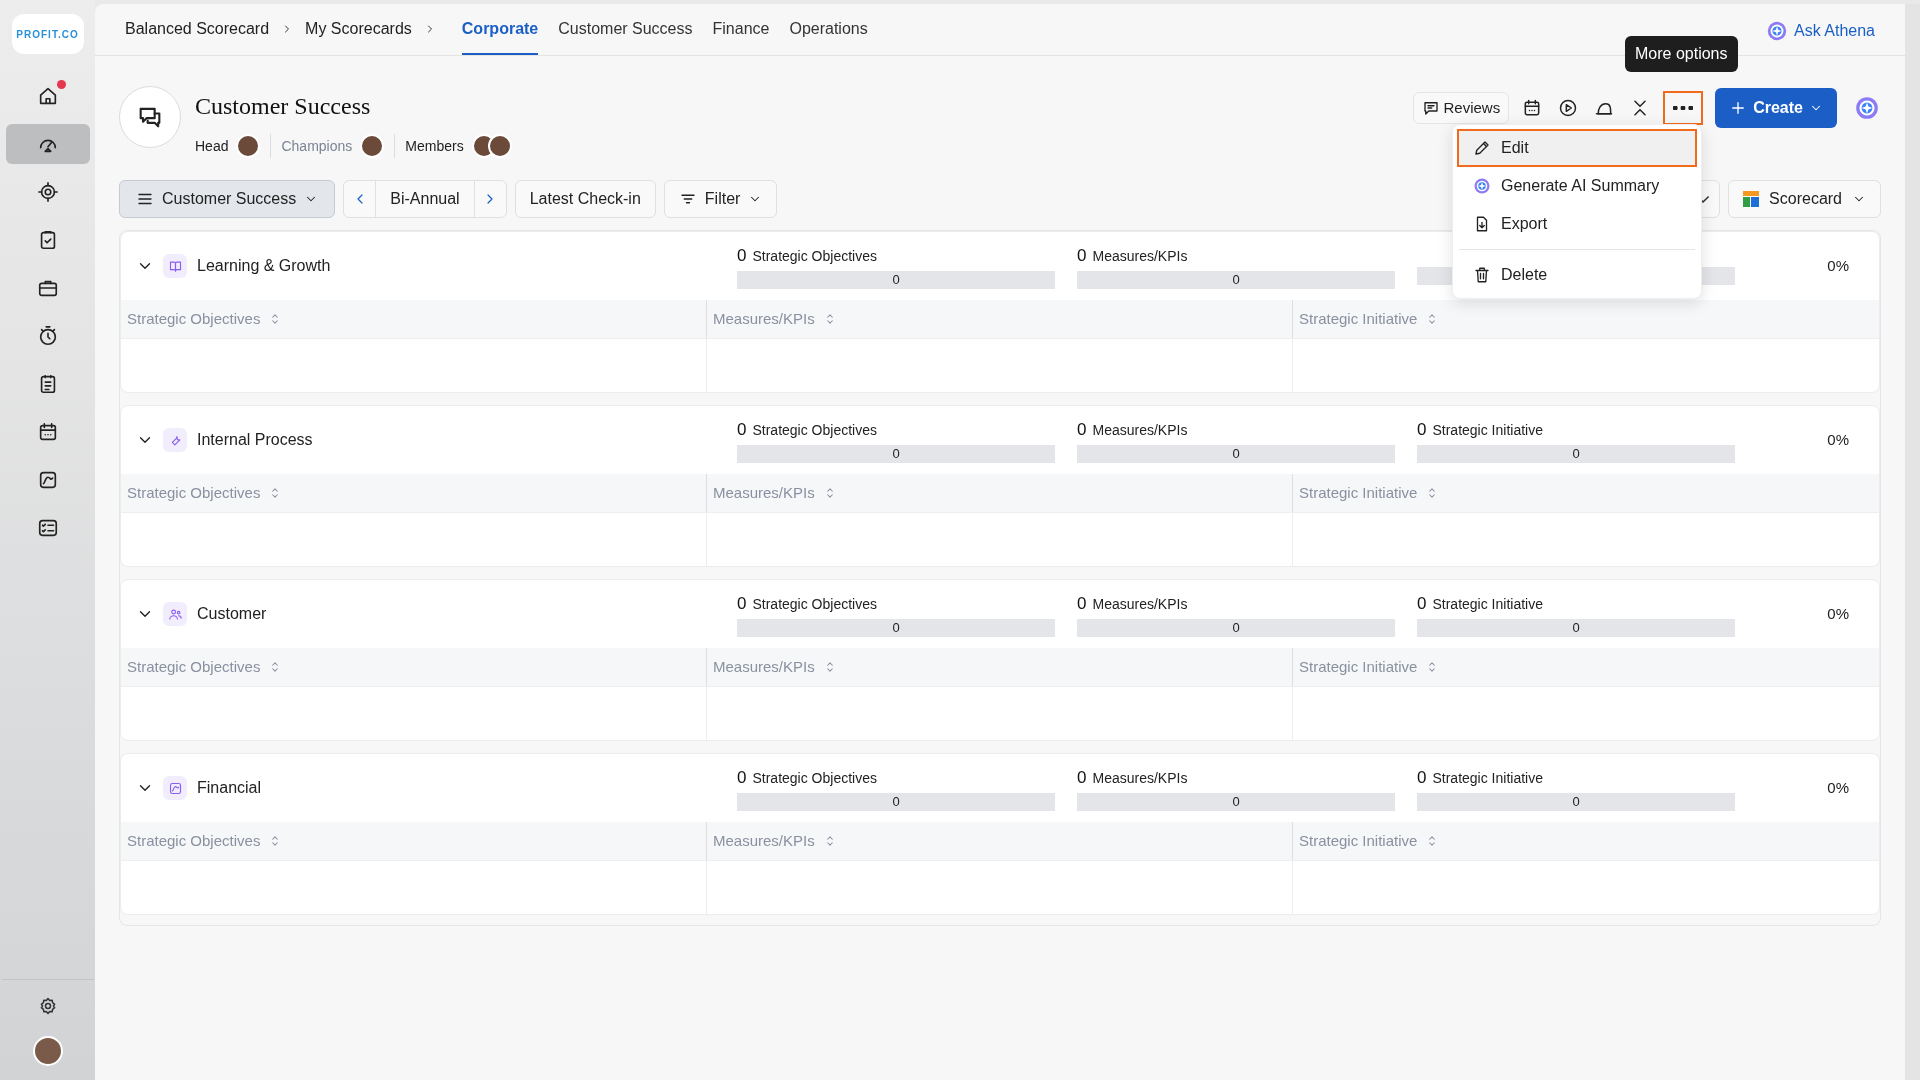  Describe the element at coordinates (1577, 275) in the screenshot. I see `menu-item: Delete` at that location.